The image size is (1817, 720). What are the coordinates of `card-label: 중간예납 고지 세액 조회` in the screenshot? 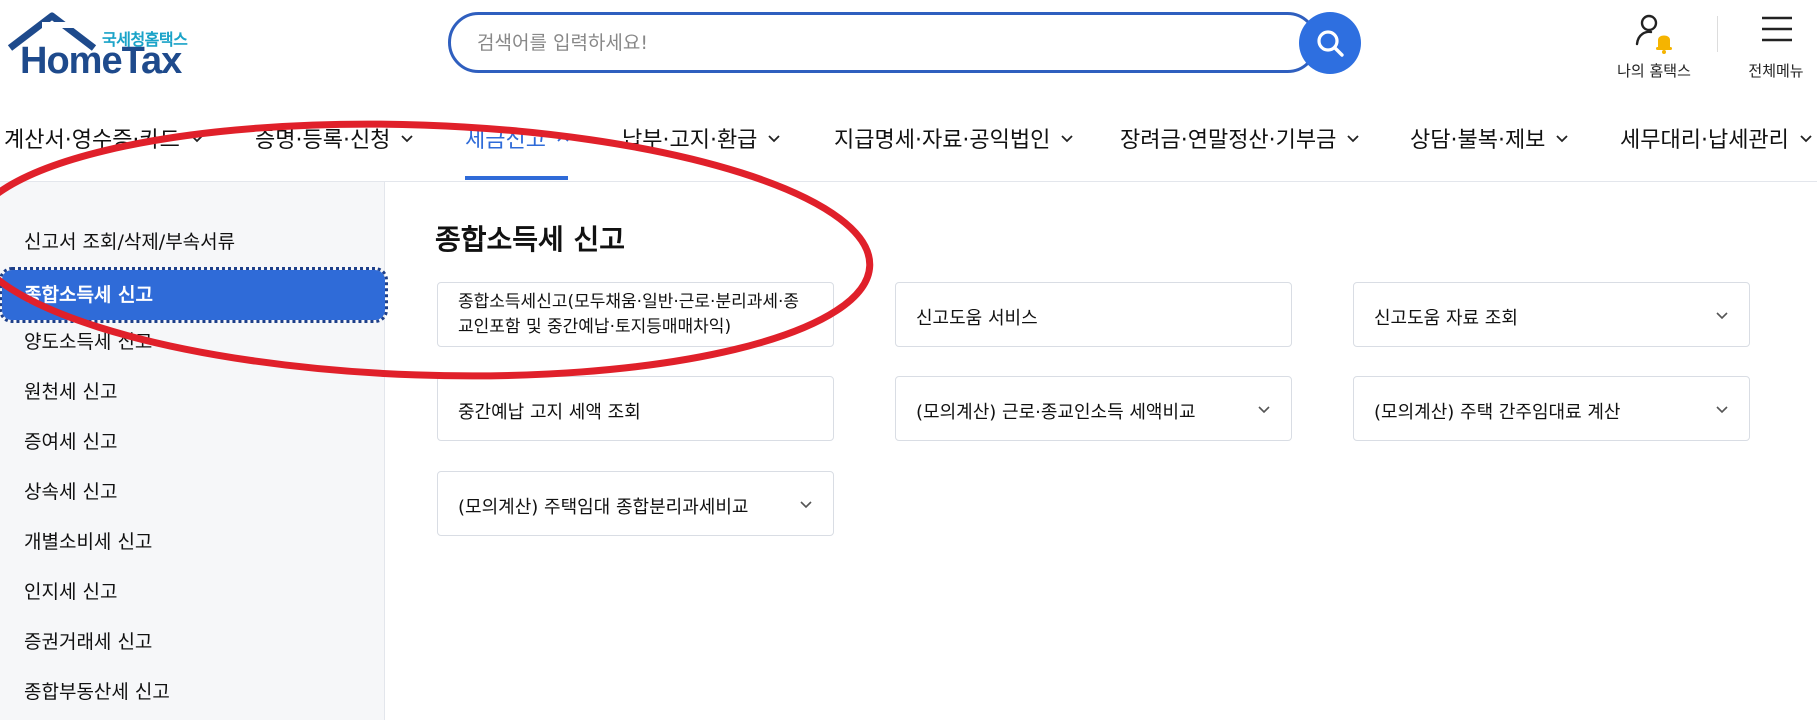 It's located at (549, 412).